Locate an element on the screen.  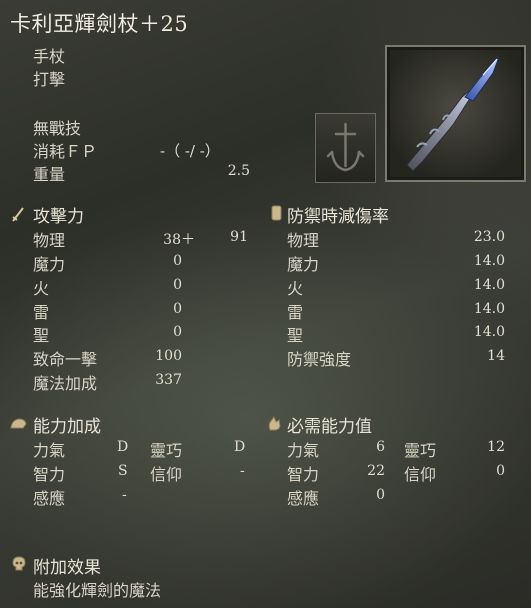
weapon-attack-type: 打擊 is located at coordinates (49, 79).